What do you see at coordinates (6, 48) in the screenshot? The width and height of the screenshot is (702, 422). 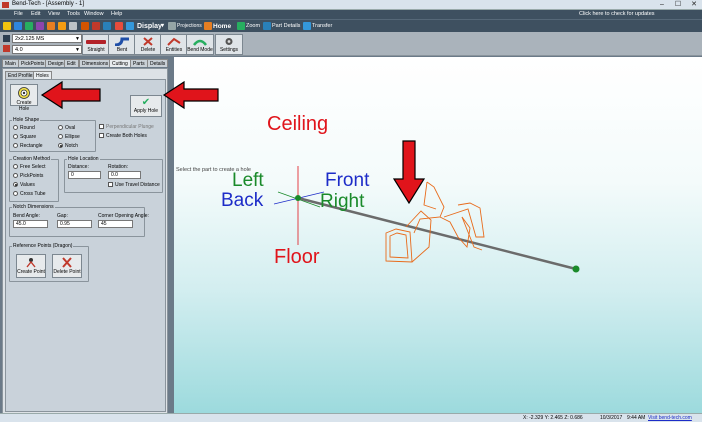 I see `radius-icon` at bounding box center [6, 48].